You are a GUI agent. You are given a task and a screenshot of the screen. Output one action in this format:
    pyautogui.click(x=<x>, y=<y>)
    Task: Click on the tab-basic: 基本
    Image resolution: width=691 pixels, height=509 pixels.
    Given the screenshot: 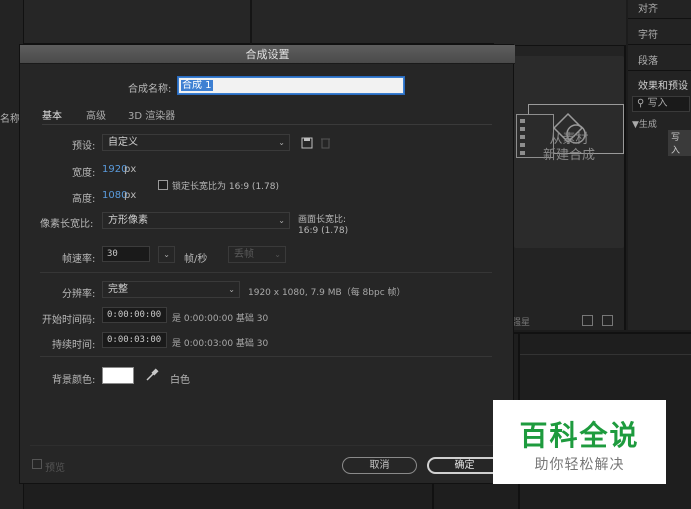 What is the action you would take?
    pyautogui.click(x=52, y=116)
    